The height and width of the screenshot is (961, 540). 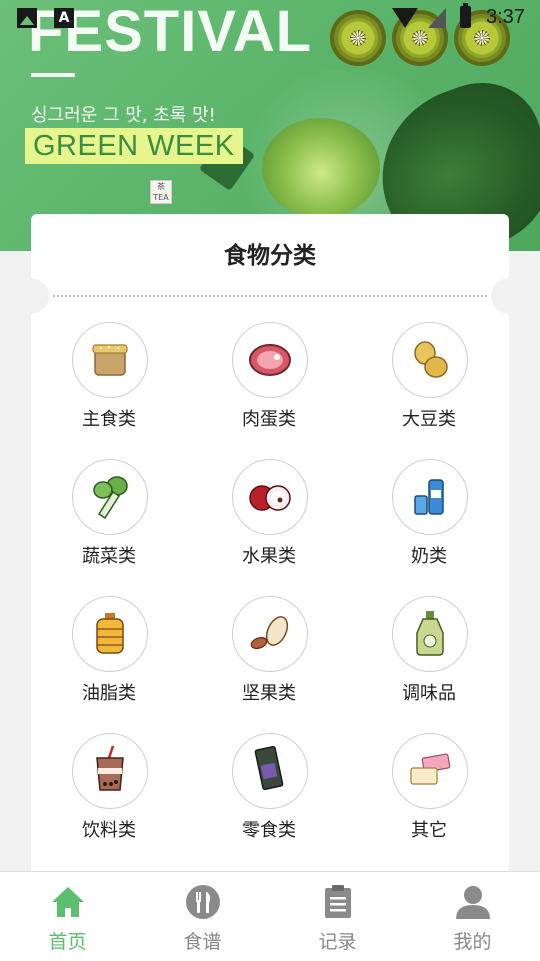 What do you see at coordinates (321, 168) in the screenshot?
I see `cabbage-image` at bounding box center [321, 168].